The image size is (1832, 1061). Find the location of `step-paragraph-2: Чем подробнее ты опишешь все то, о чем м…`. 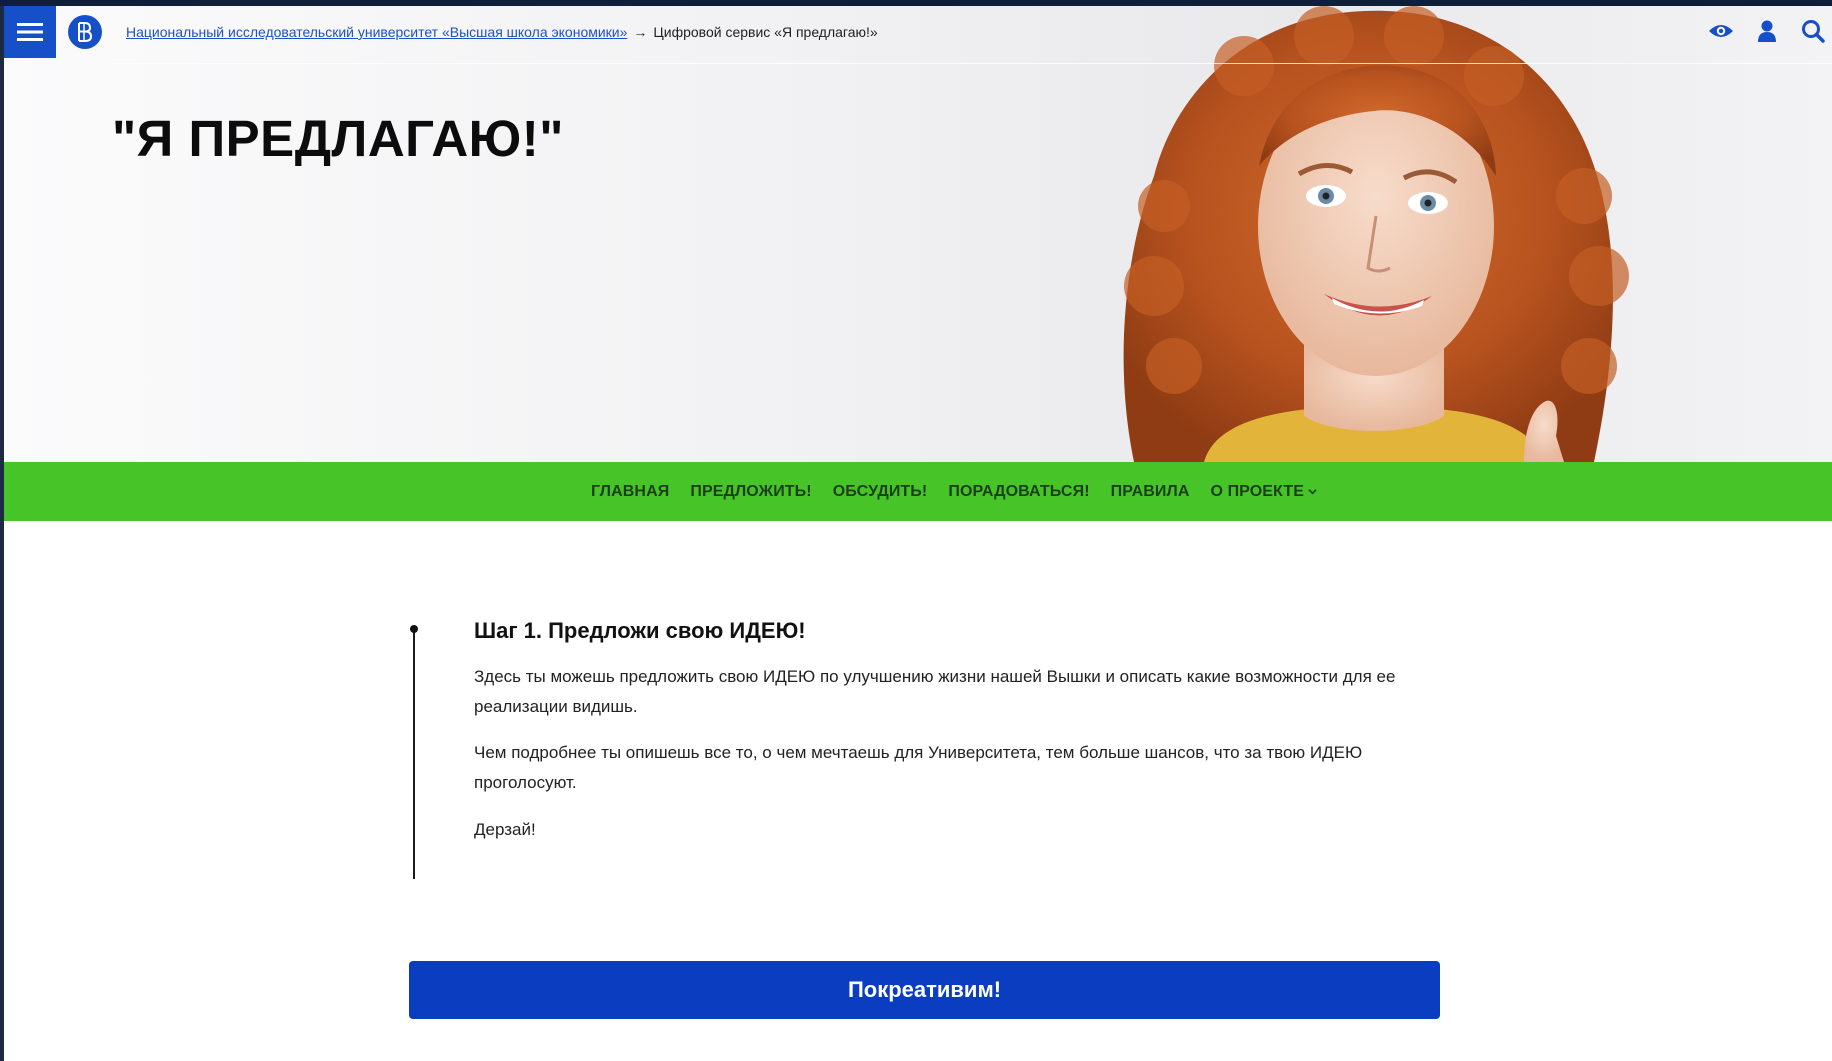

step-paragraph-2: Чем подробнее ты опишешь все то, о чем м… is located at coordinates (918, 767).